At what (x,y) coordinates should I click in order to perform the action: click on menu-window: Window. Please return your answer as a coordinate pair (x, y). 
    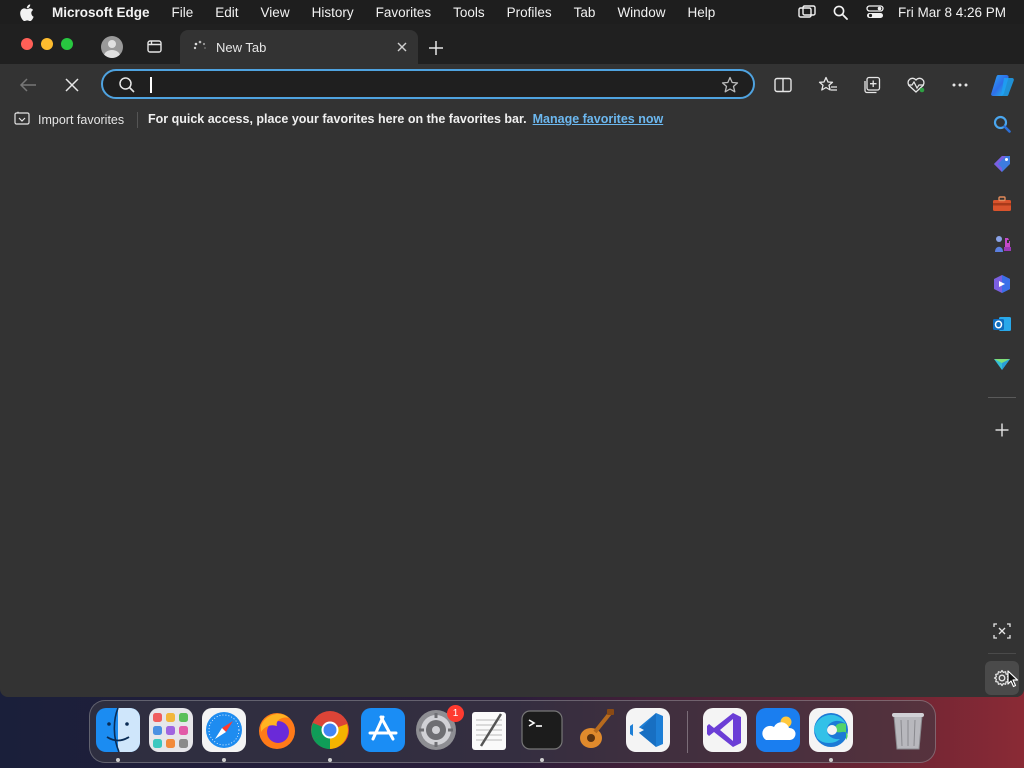
    Looking at the image, I should click on (641, 12).